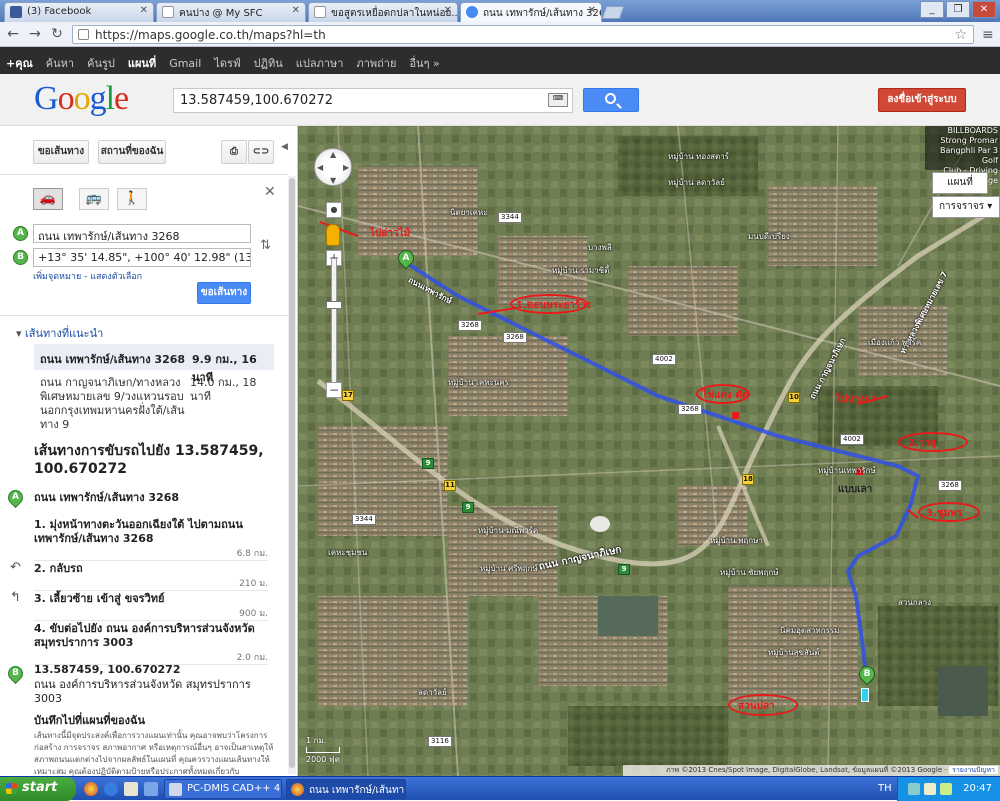 The width and height of the screenshot is (1000, 801). Describe the element at coordinates (223, 389) in the screenshot. I see `route-info: 14.0 กม., 18 นาที` at that location.